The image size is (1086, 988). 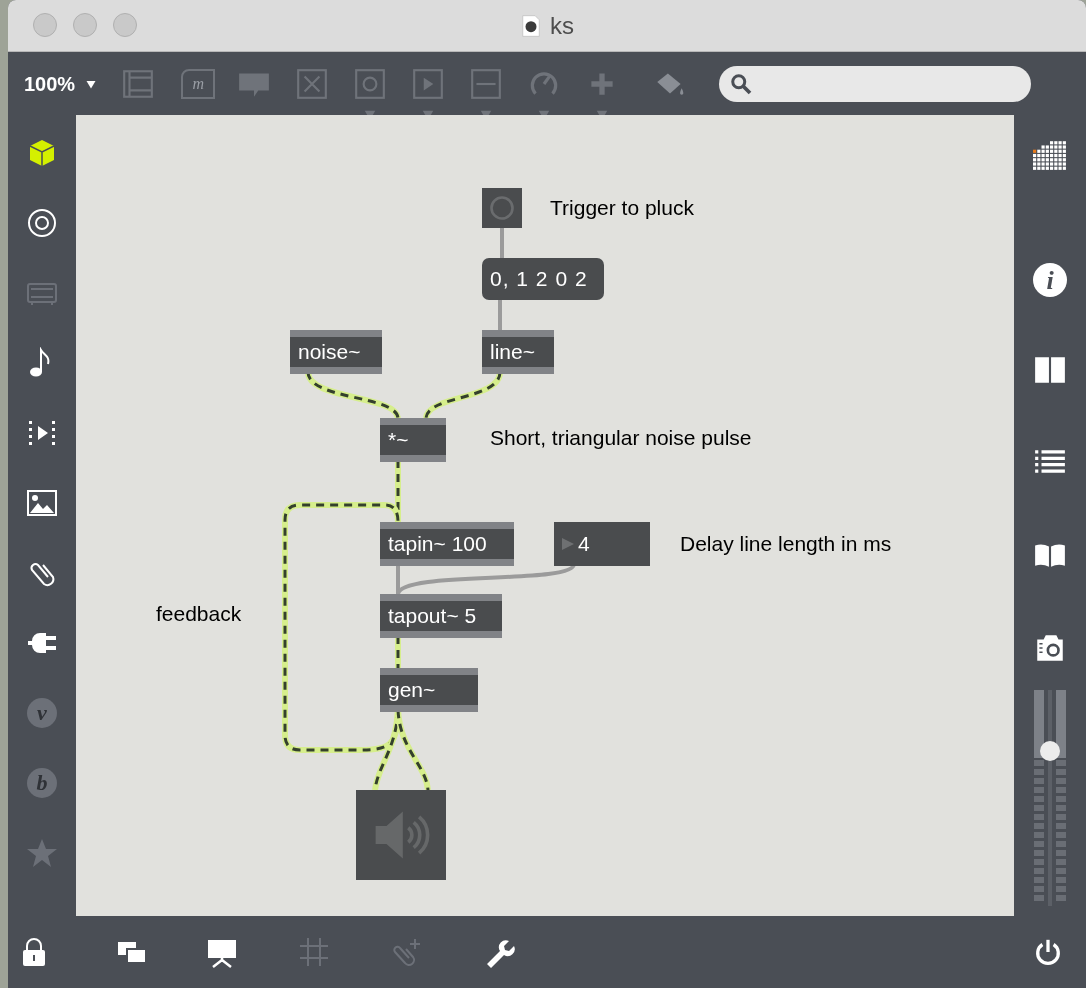 I want to click on patch-comment: Trigger to pluck, so click(x=622, y=208).